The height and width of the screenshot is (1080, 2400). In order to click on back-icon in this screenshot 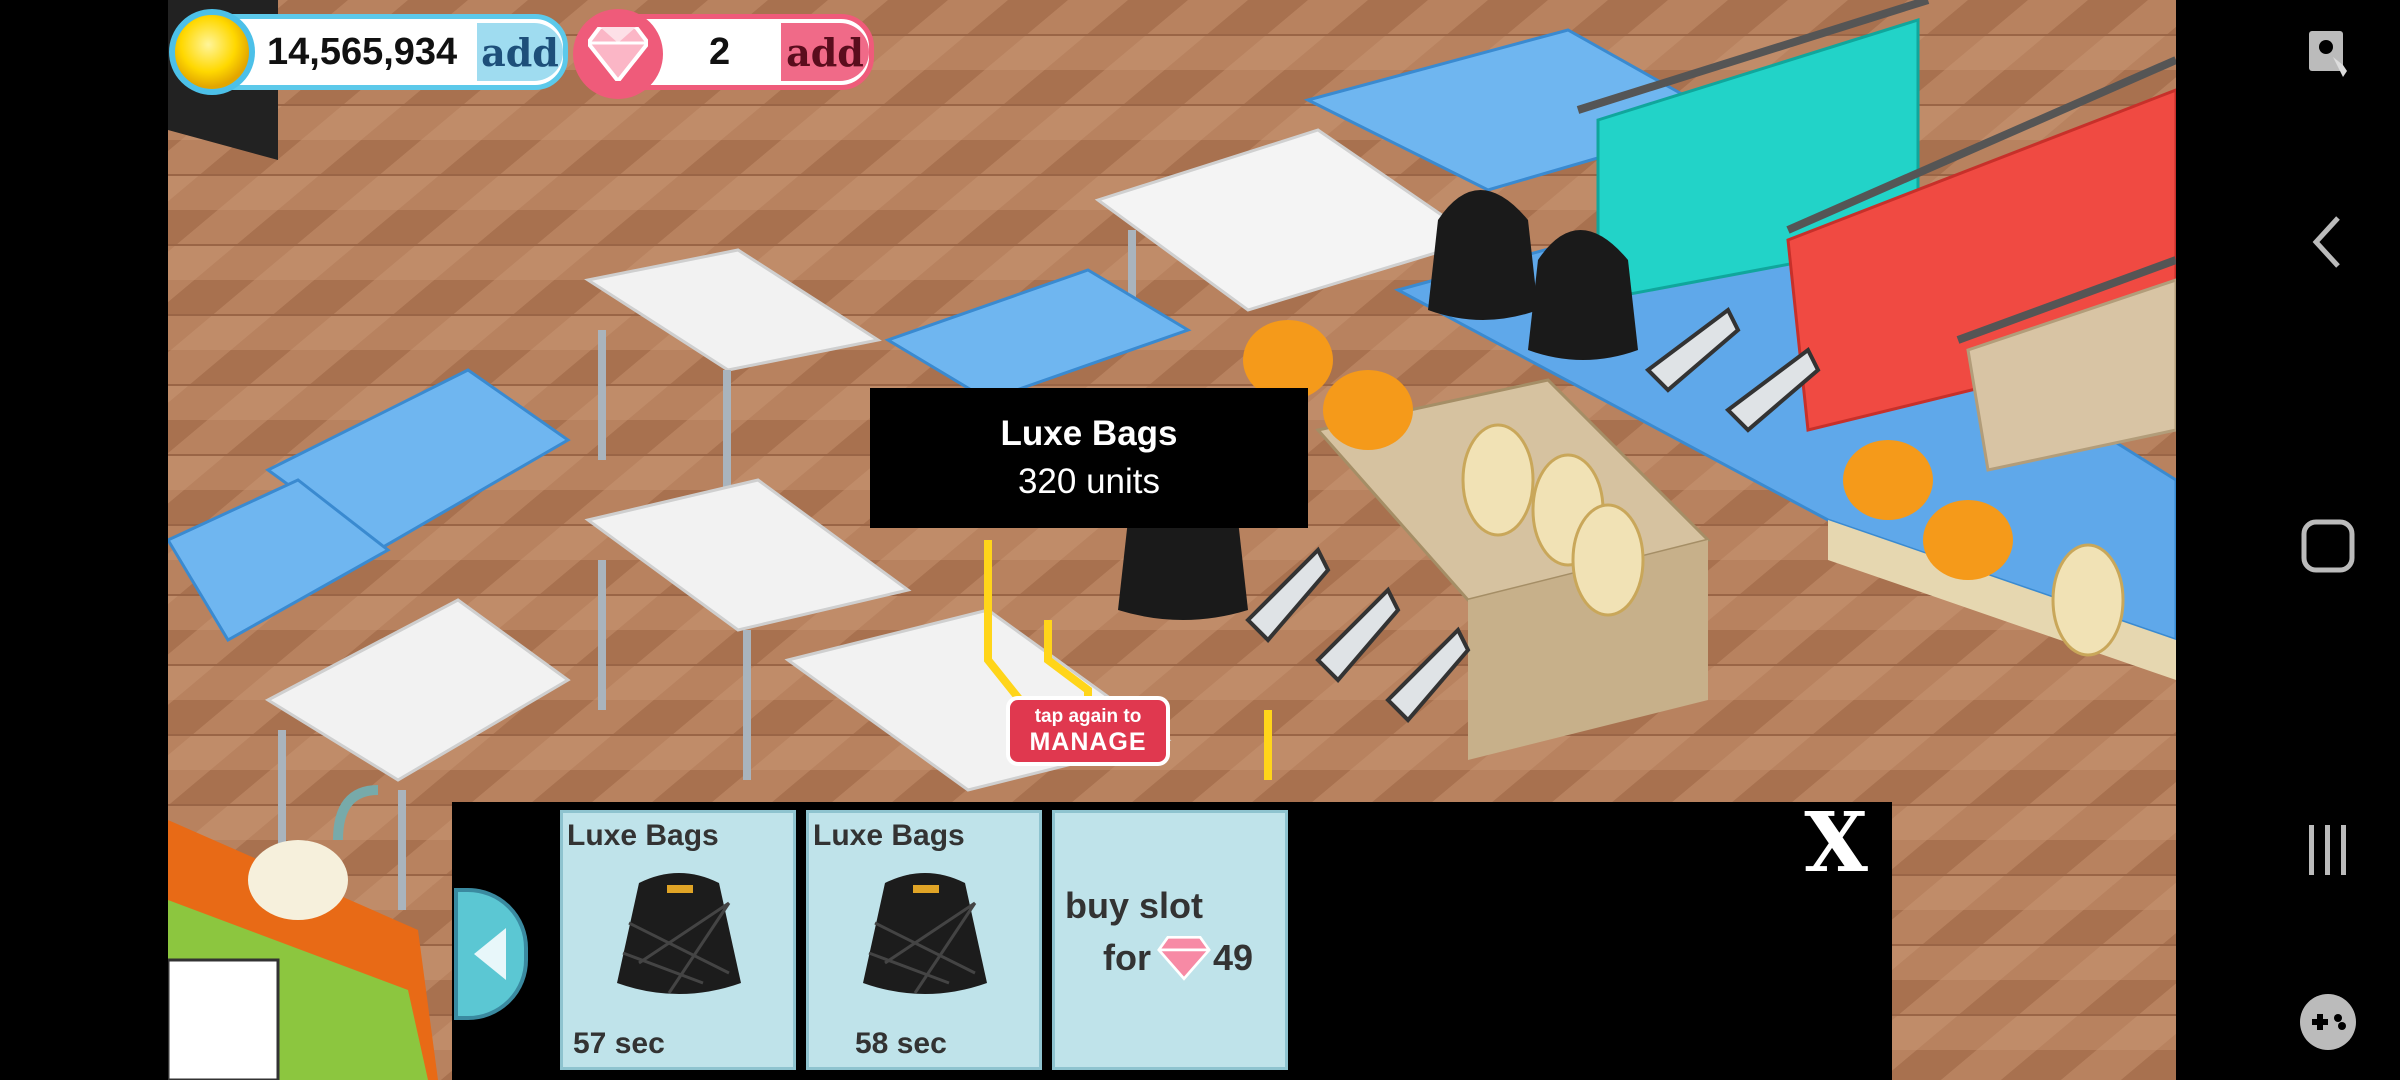, I will do `click(2328, 242)`.